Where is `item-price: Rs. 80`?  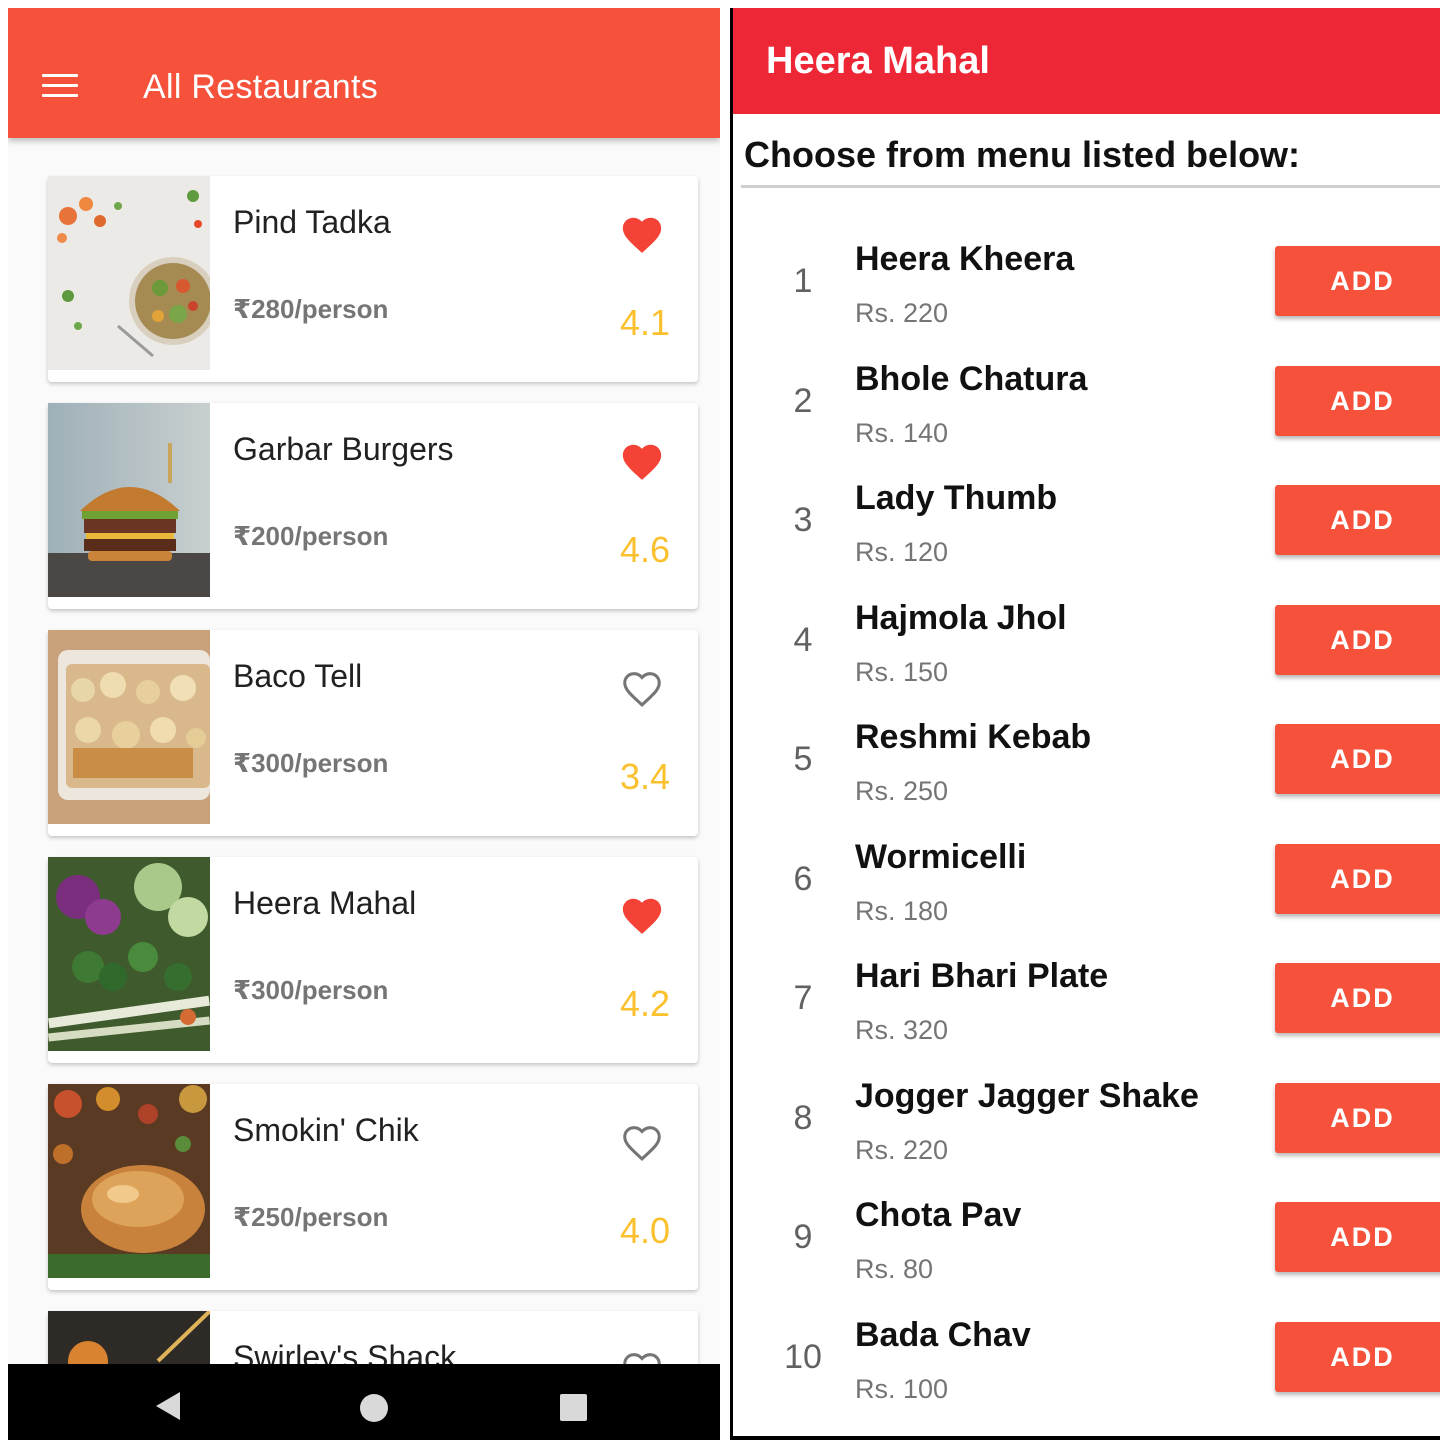
item-price: Rs. 80 is located at coordinates (894, 1269).